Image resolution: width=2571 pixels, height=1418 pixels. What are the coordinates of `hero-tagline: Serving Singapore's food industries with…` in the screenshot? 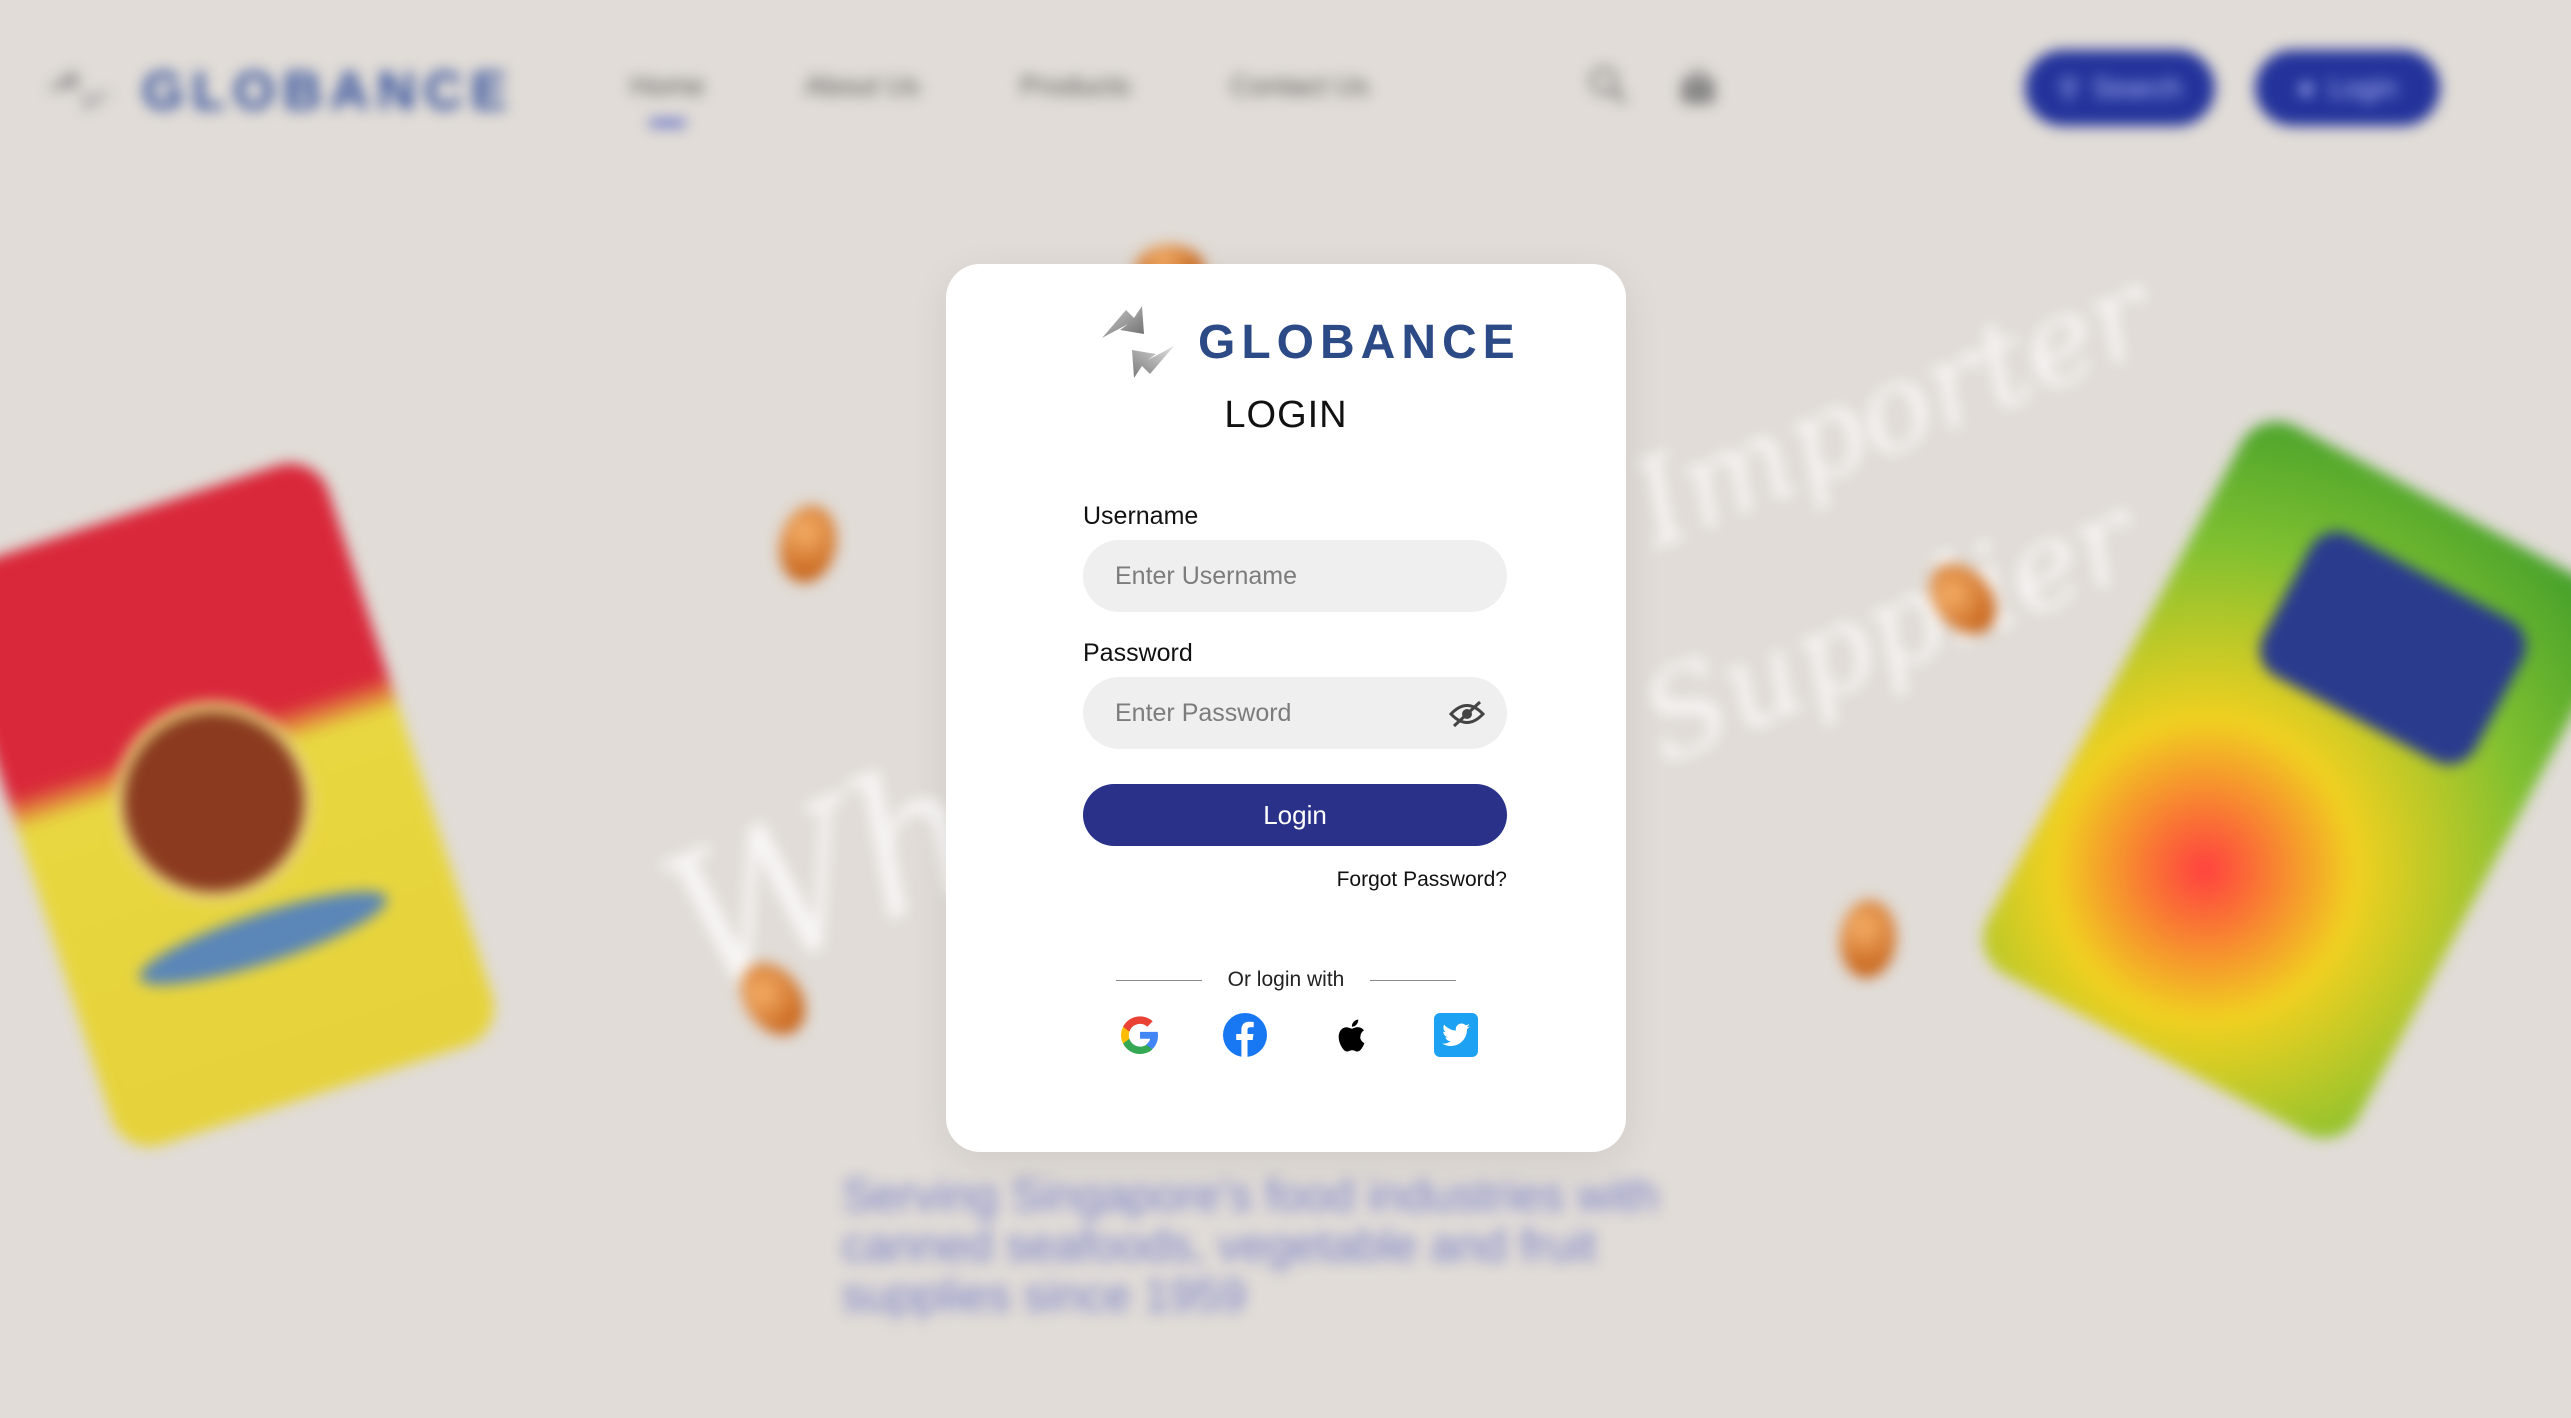 It's located at (1250, 1245).